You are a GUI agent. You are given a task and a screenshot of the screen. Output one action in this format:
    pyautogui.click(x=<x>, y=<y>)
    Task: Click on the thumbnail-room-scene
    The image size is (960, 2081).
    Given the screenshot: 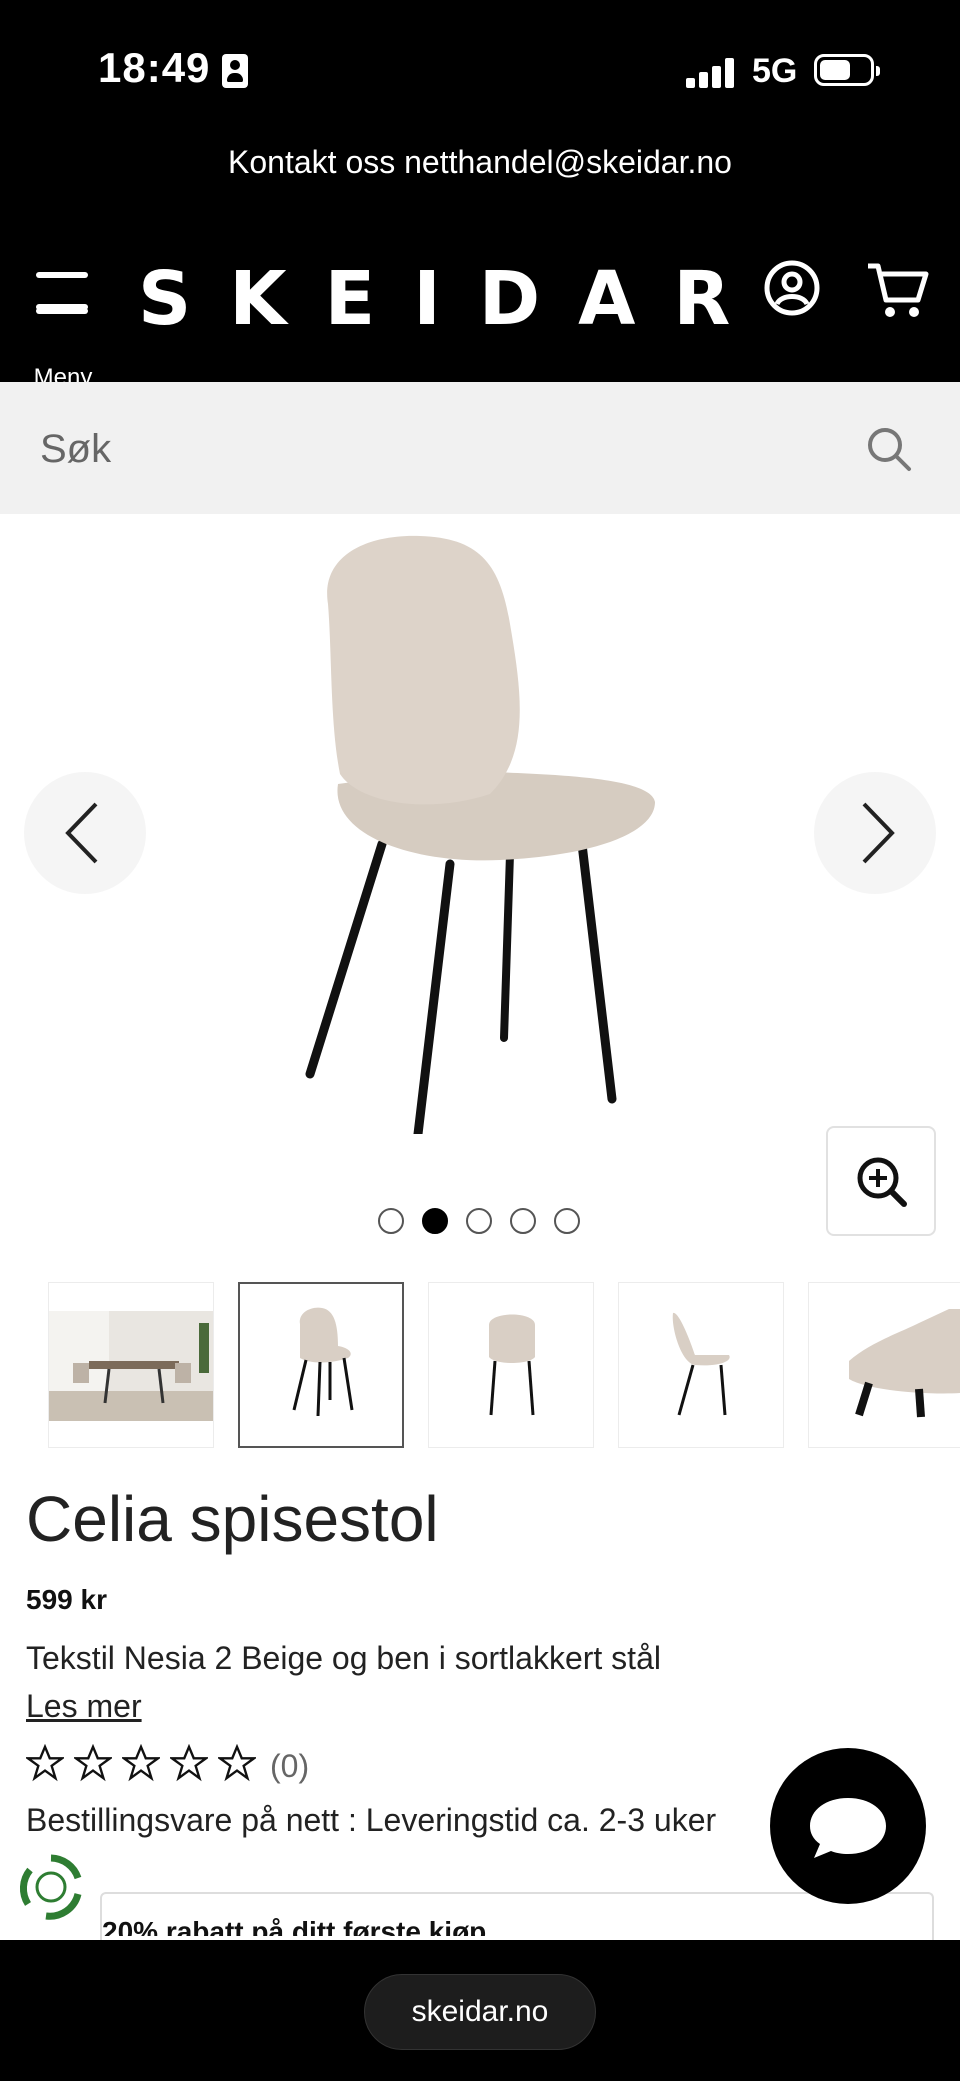 What is the action you would take?
    pyautogui.click(x=131, y=1365)
    